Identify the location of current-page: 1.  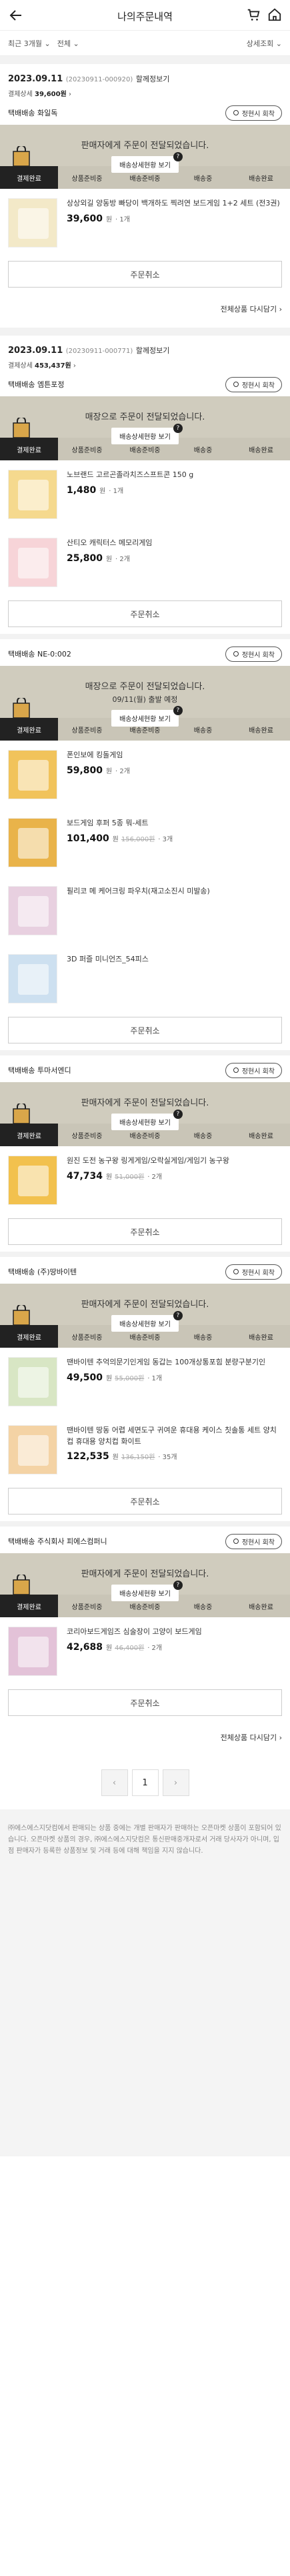
(145, 1782).